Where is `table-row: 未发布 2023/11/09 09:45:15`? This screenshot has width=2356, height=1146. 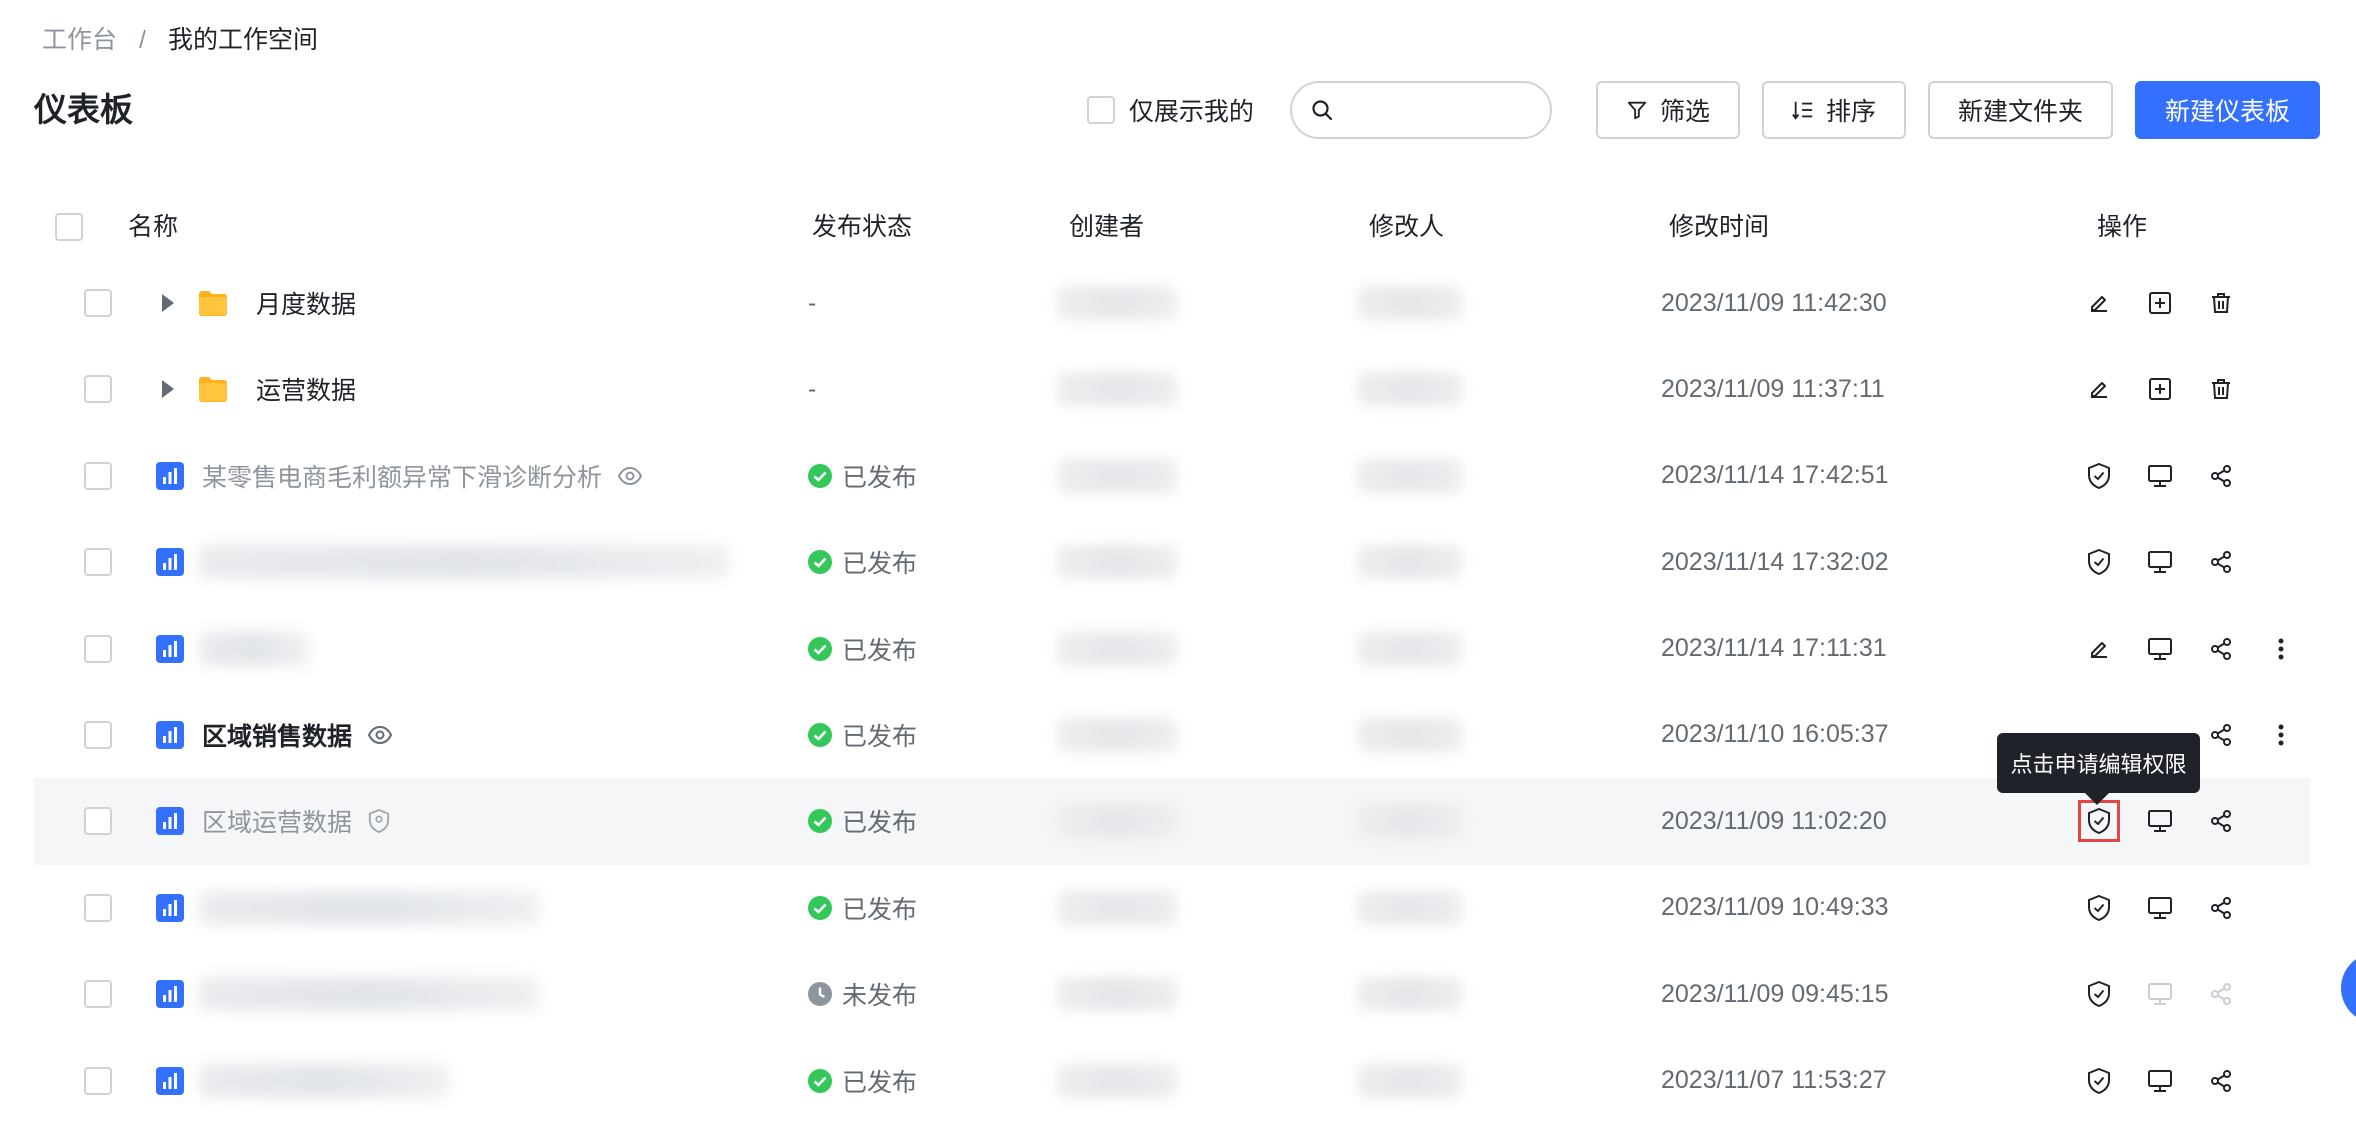 table-row: 未发布 2023/11/09 09:45:15 is located at coordinates (1172, 994).